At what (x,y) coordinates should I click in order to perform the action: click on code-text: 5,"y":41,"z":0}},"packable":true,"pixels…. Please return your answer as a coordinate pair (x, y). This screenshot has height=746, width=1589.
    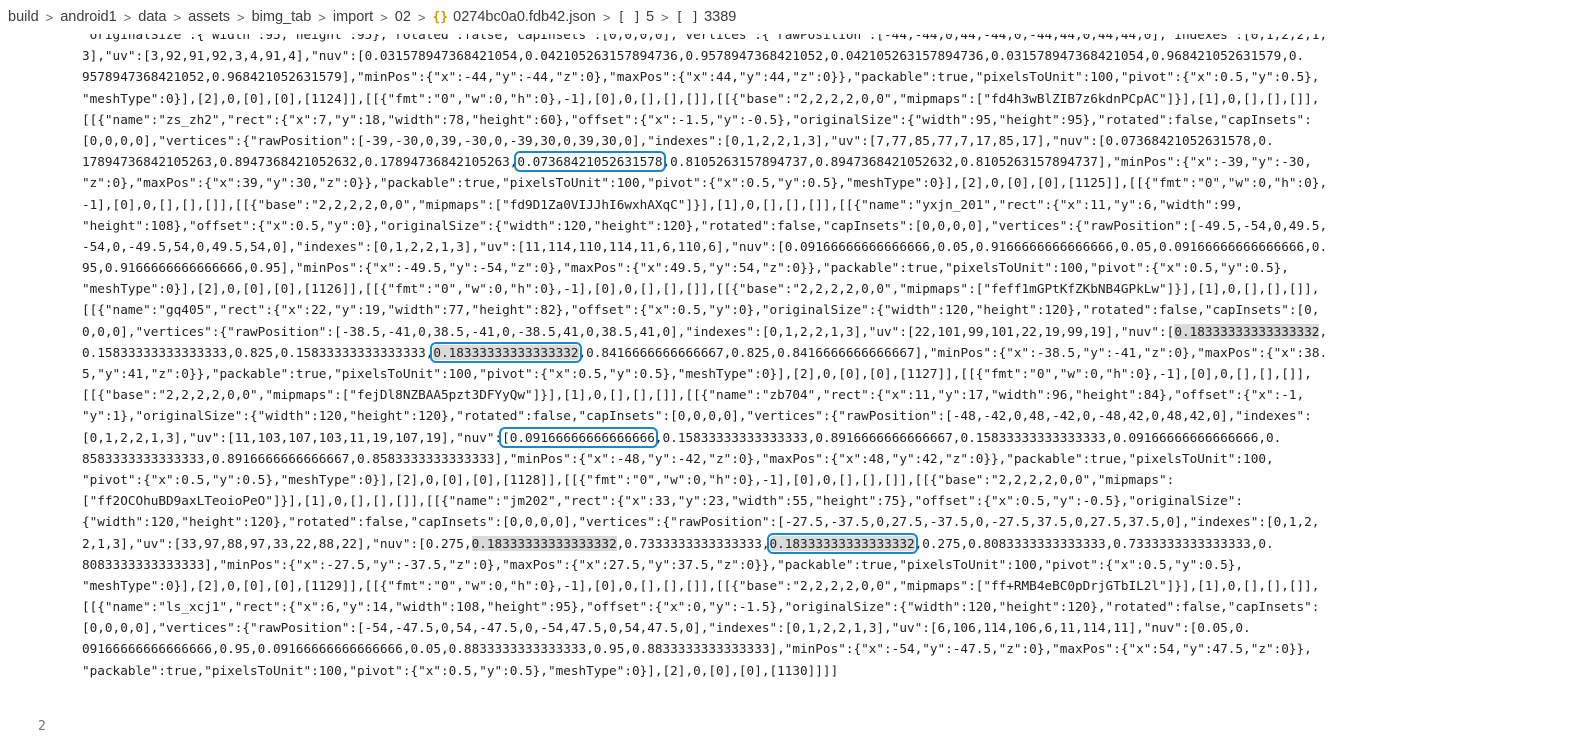
    Looking at the image, I should click on (697, 373).